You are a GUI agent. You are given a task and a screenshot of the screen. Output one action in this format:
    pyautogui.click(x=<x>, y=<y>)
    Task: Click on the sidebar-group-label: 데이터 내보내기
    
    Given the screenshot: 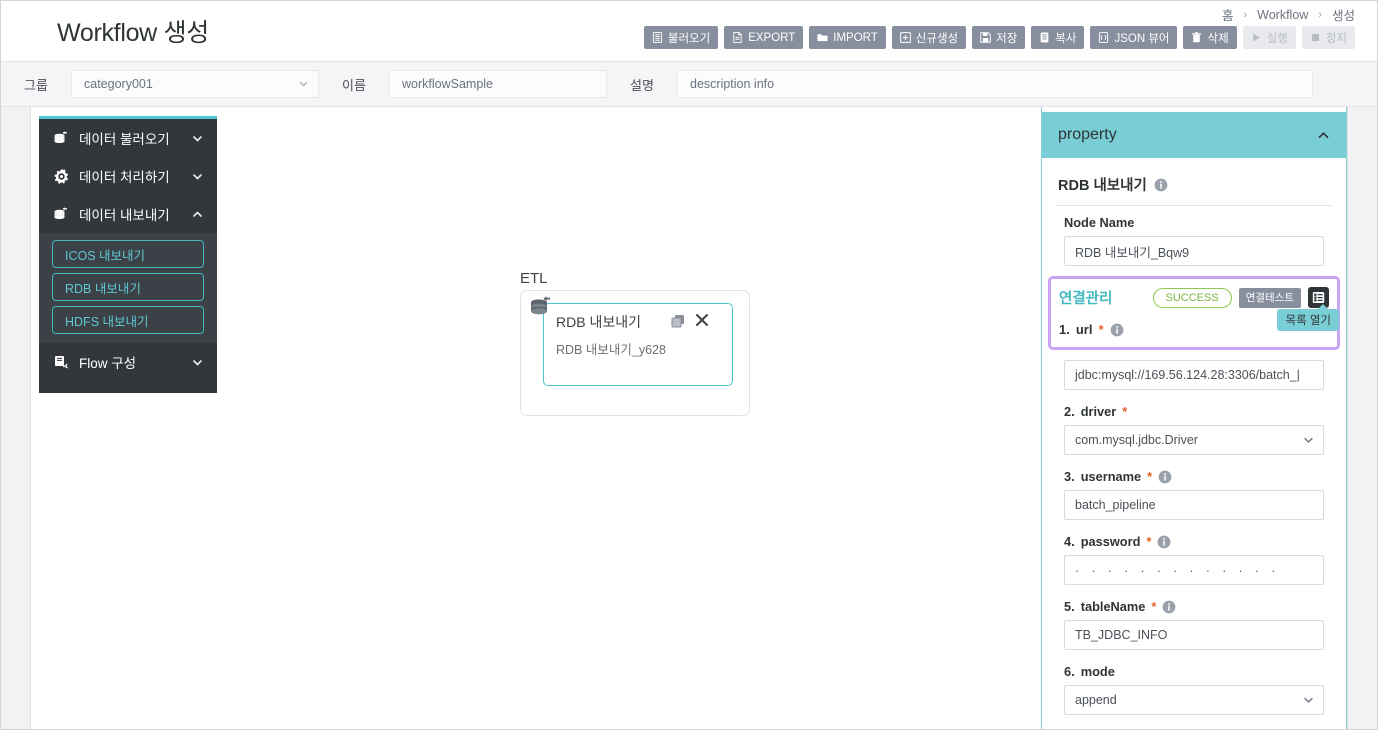 What is the action you would take?
    pyautogui.click(x=124, y=215)
    